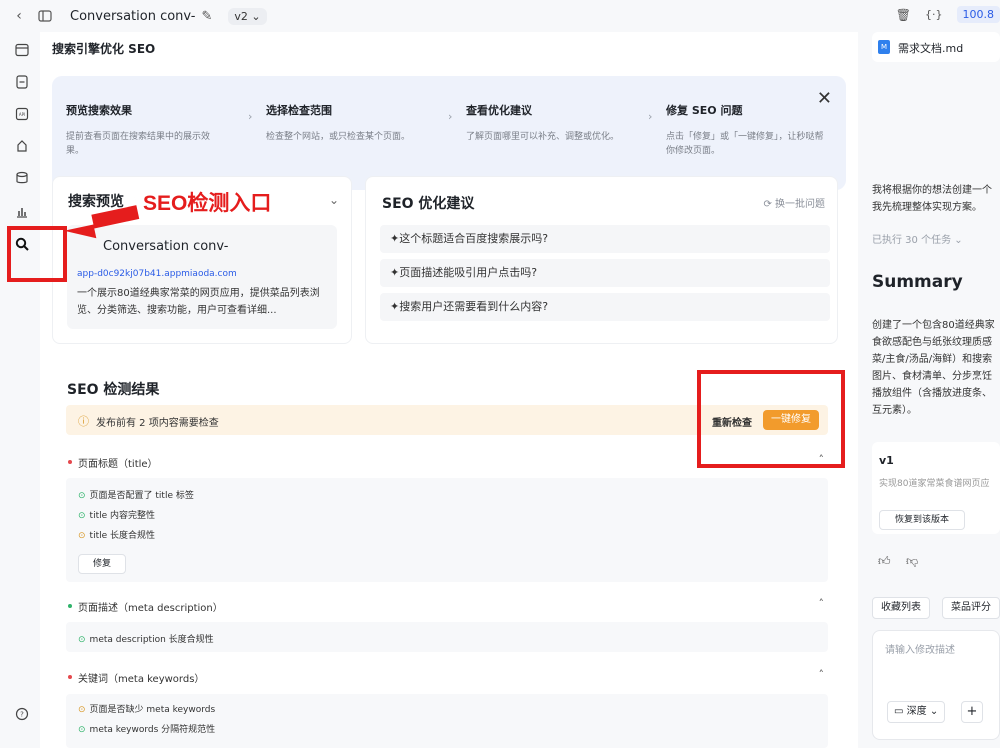 The image size is (1000, 748). I want to click on doc-name: 需求文档.md, so click(931, 48).